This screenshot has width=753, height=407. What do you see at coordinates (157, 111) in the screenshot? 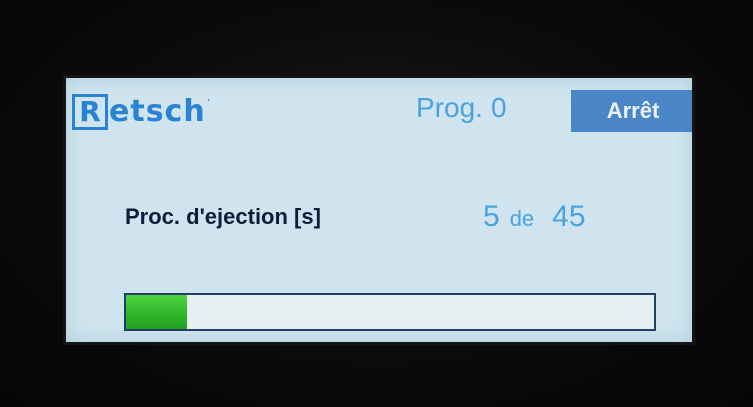
I see `logo-text: etsch` at bounding box center [157, 111].